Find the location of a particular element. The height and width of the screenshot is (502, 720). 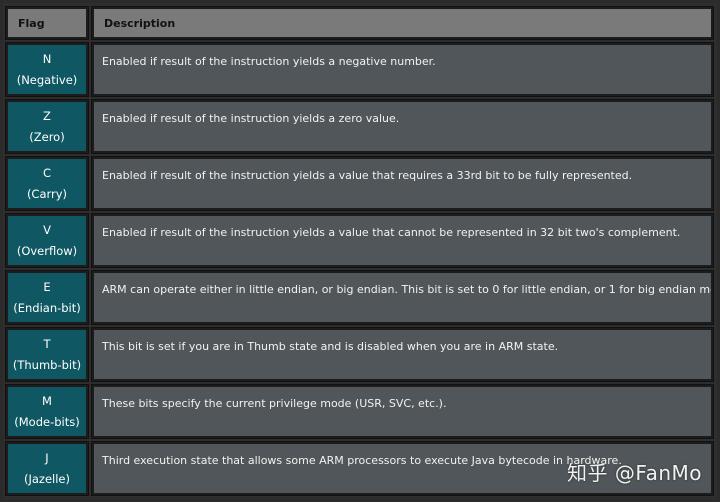

flag-cell-e: E (Endian-bit) is located at coordinates (47, 297).